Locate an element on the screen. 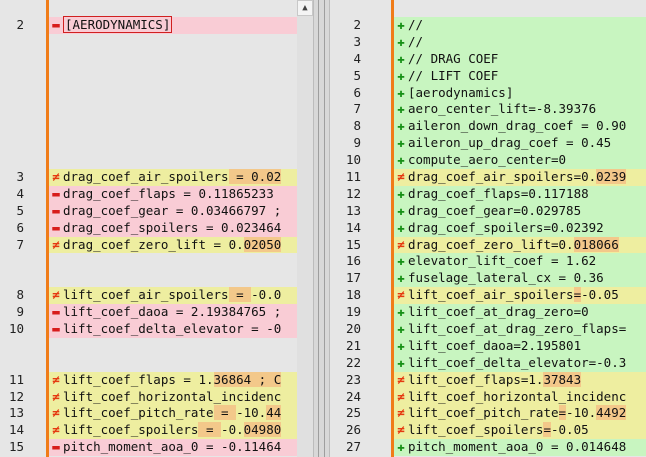 Image resolution: width=646 pixels, height=457 pixels. pane-splitter is located at coordinates (321, 228).